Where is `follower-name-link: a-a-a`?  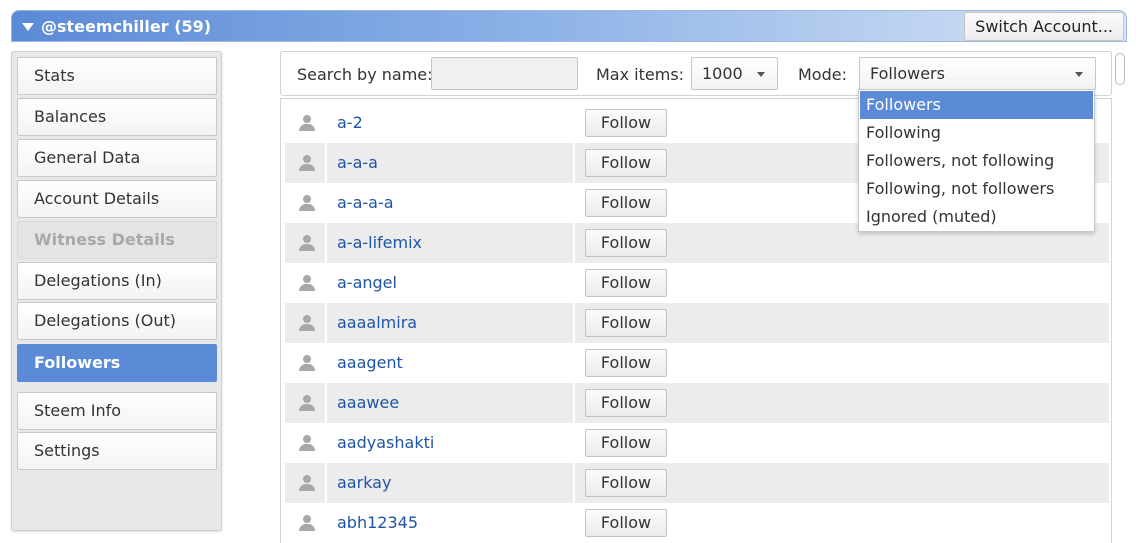 follower-name-link: a-a-a is located at coordinates (357, 162).